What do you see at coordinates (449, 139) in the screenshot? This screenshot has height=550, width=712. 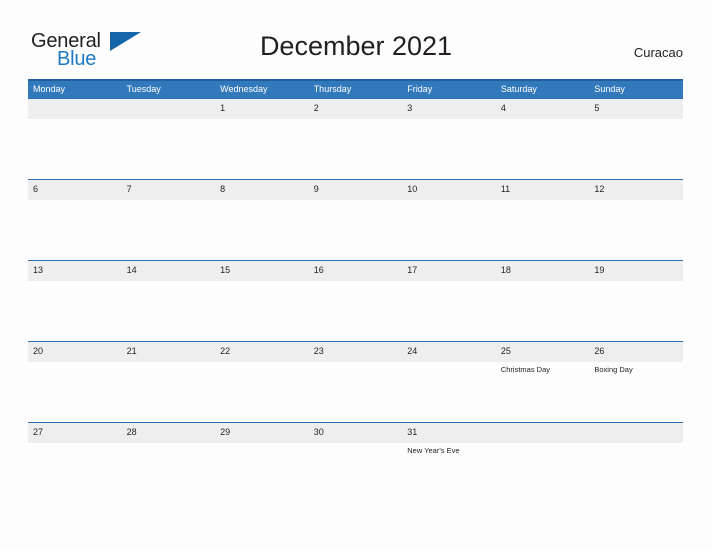 I see `day-cell: 3` at bounding box center [449, 139].